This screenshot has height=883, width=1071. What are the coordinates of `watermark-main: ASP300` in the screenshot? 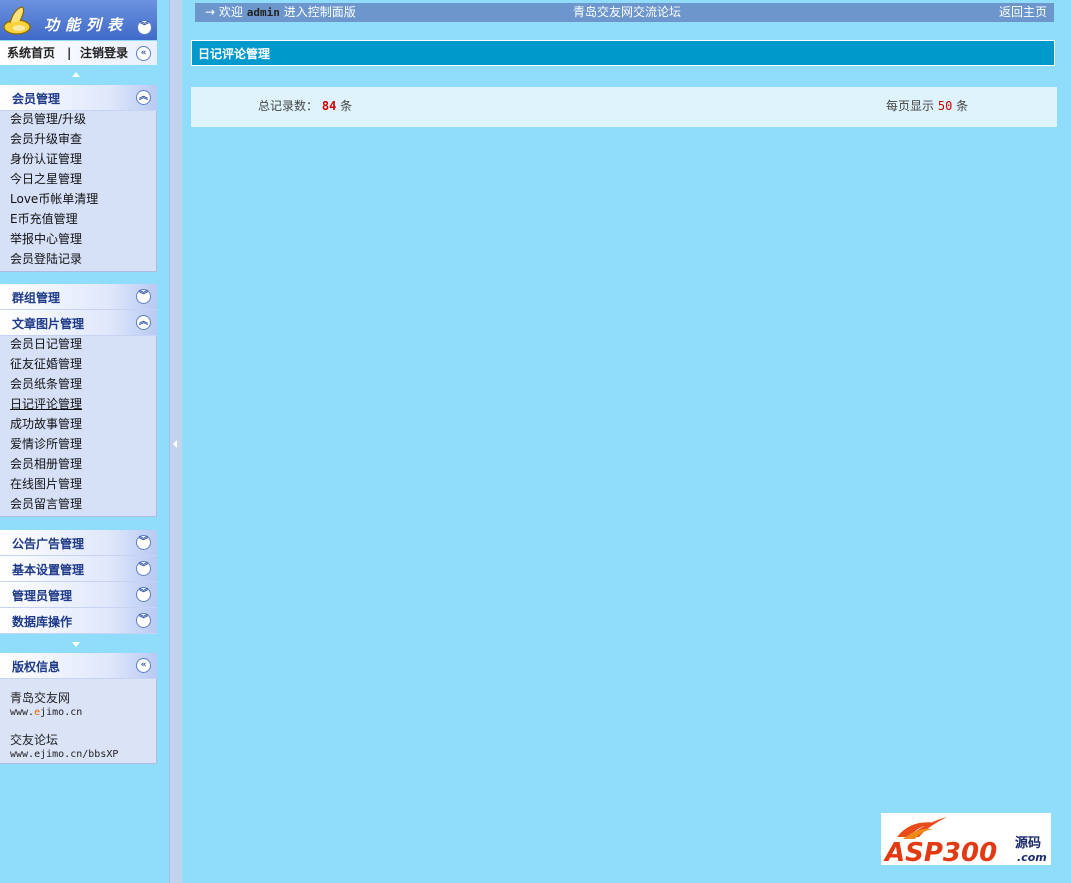 It's located at (940, 851).